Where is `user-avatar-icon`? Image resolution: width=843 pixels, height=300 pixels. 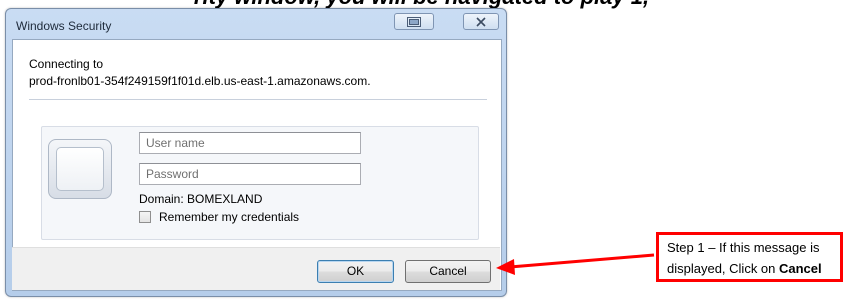
user-avatar-icon is located at coordinates (80, 169).